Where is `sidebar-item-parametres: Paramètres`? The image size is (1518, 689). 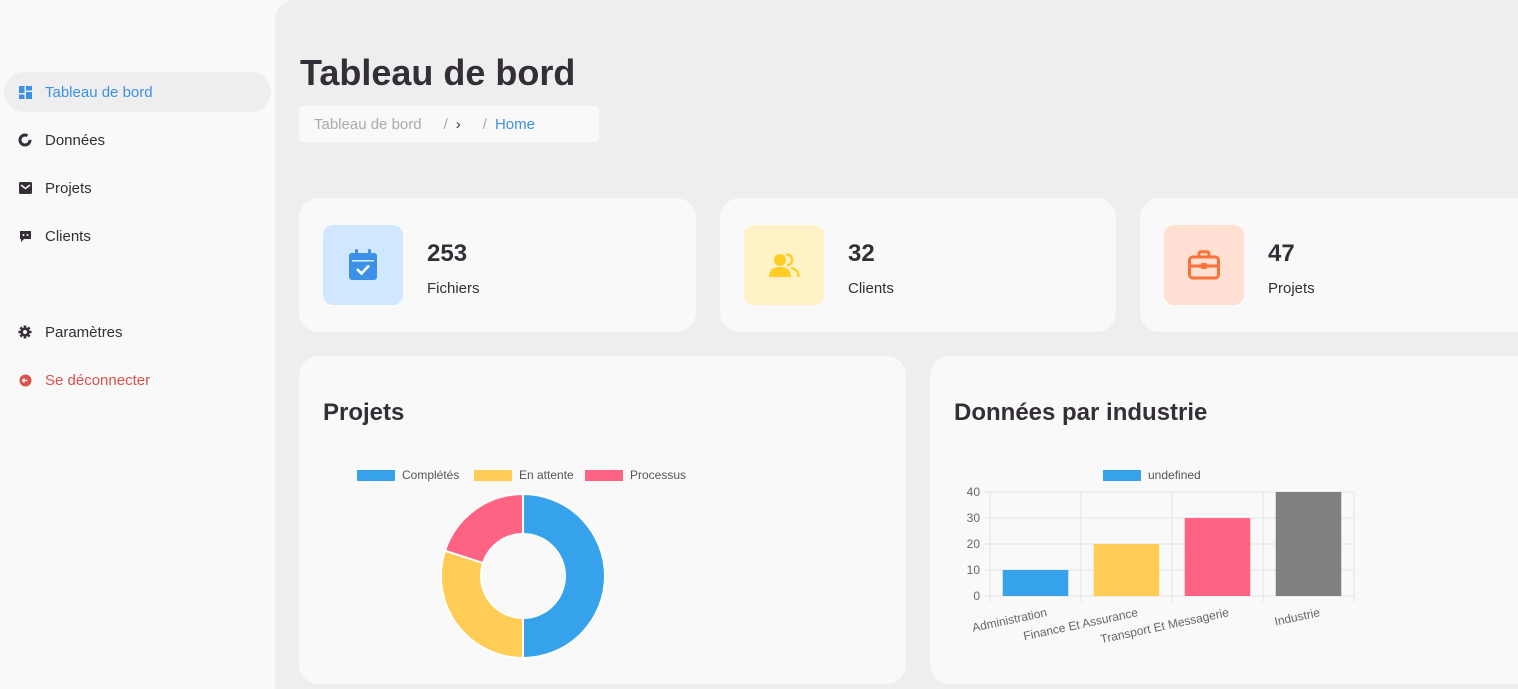
sidebar-item-parametres: Paramètres is located at coordinates (137, 332).